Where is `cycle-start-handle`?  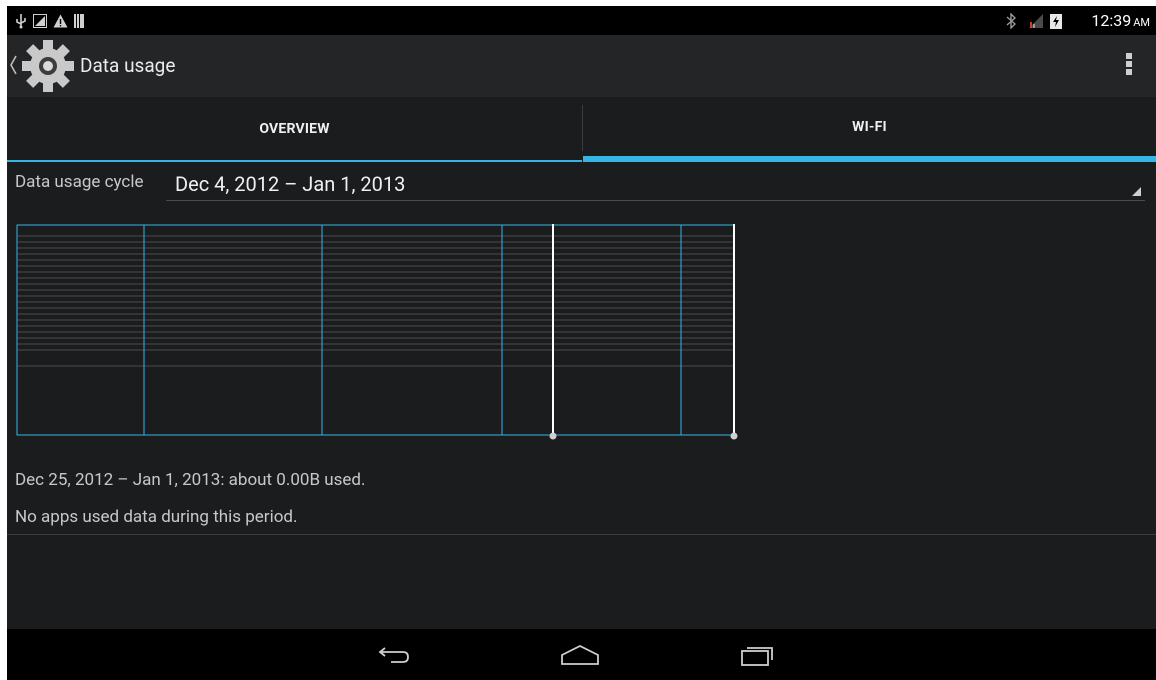
cycle-start-handle is located at coordinates (553, 436).